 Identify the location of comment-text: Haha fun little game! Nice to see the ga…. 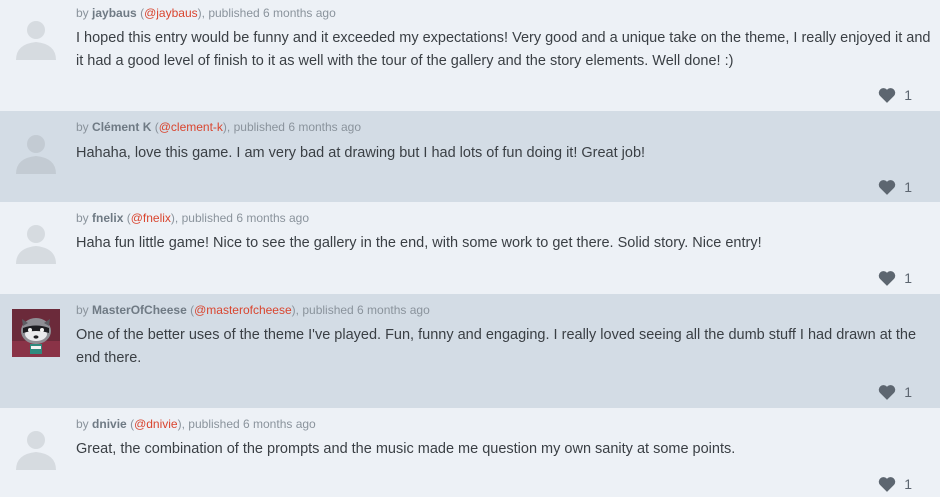
(419, 243).